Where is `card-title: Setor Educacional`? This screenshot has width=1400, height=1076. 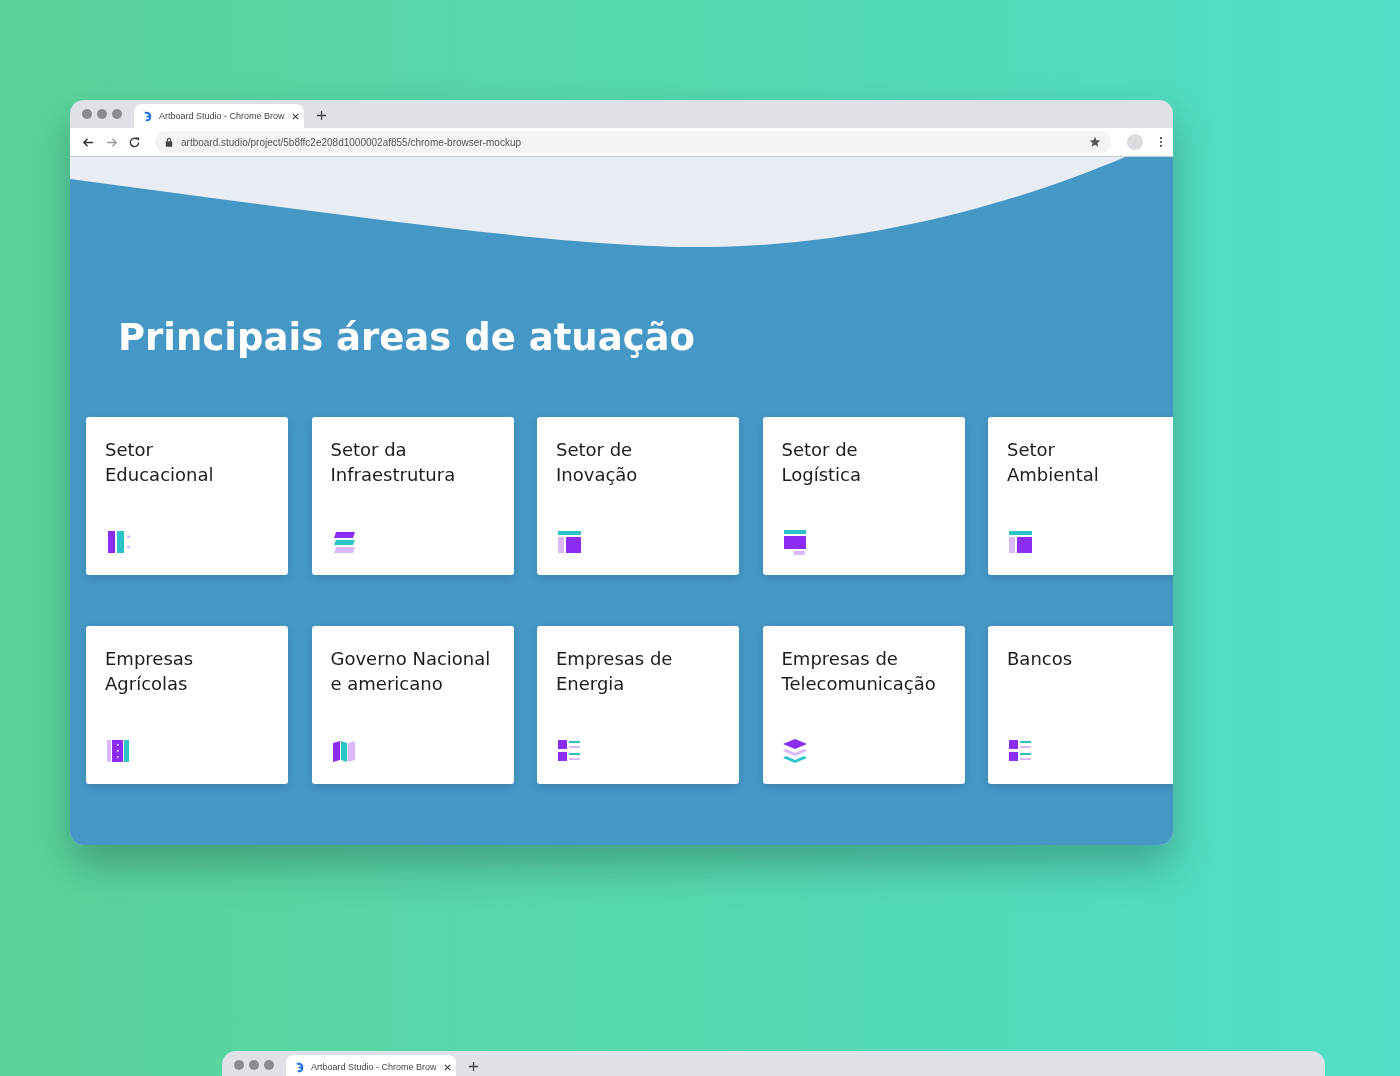 card-title: Setor Educacional is located at coordinates (159, 462).